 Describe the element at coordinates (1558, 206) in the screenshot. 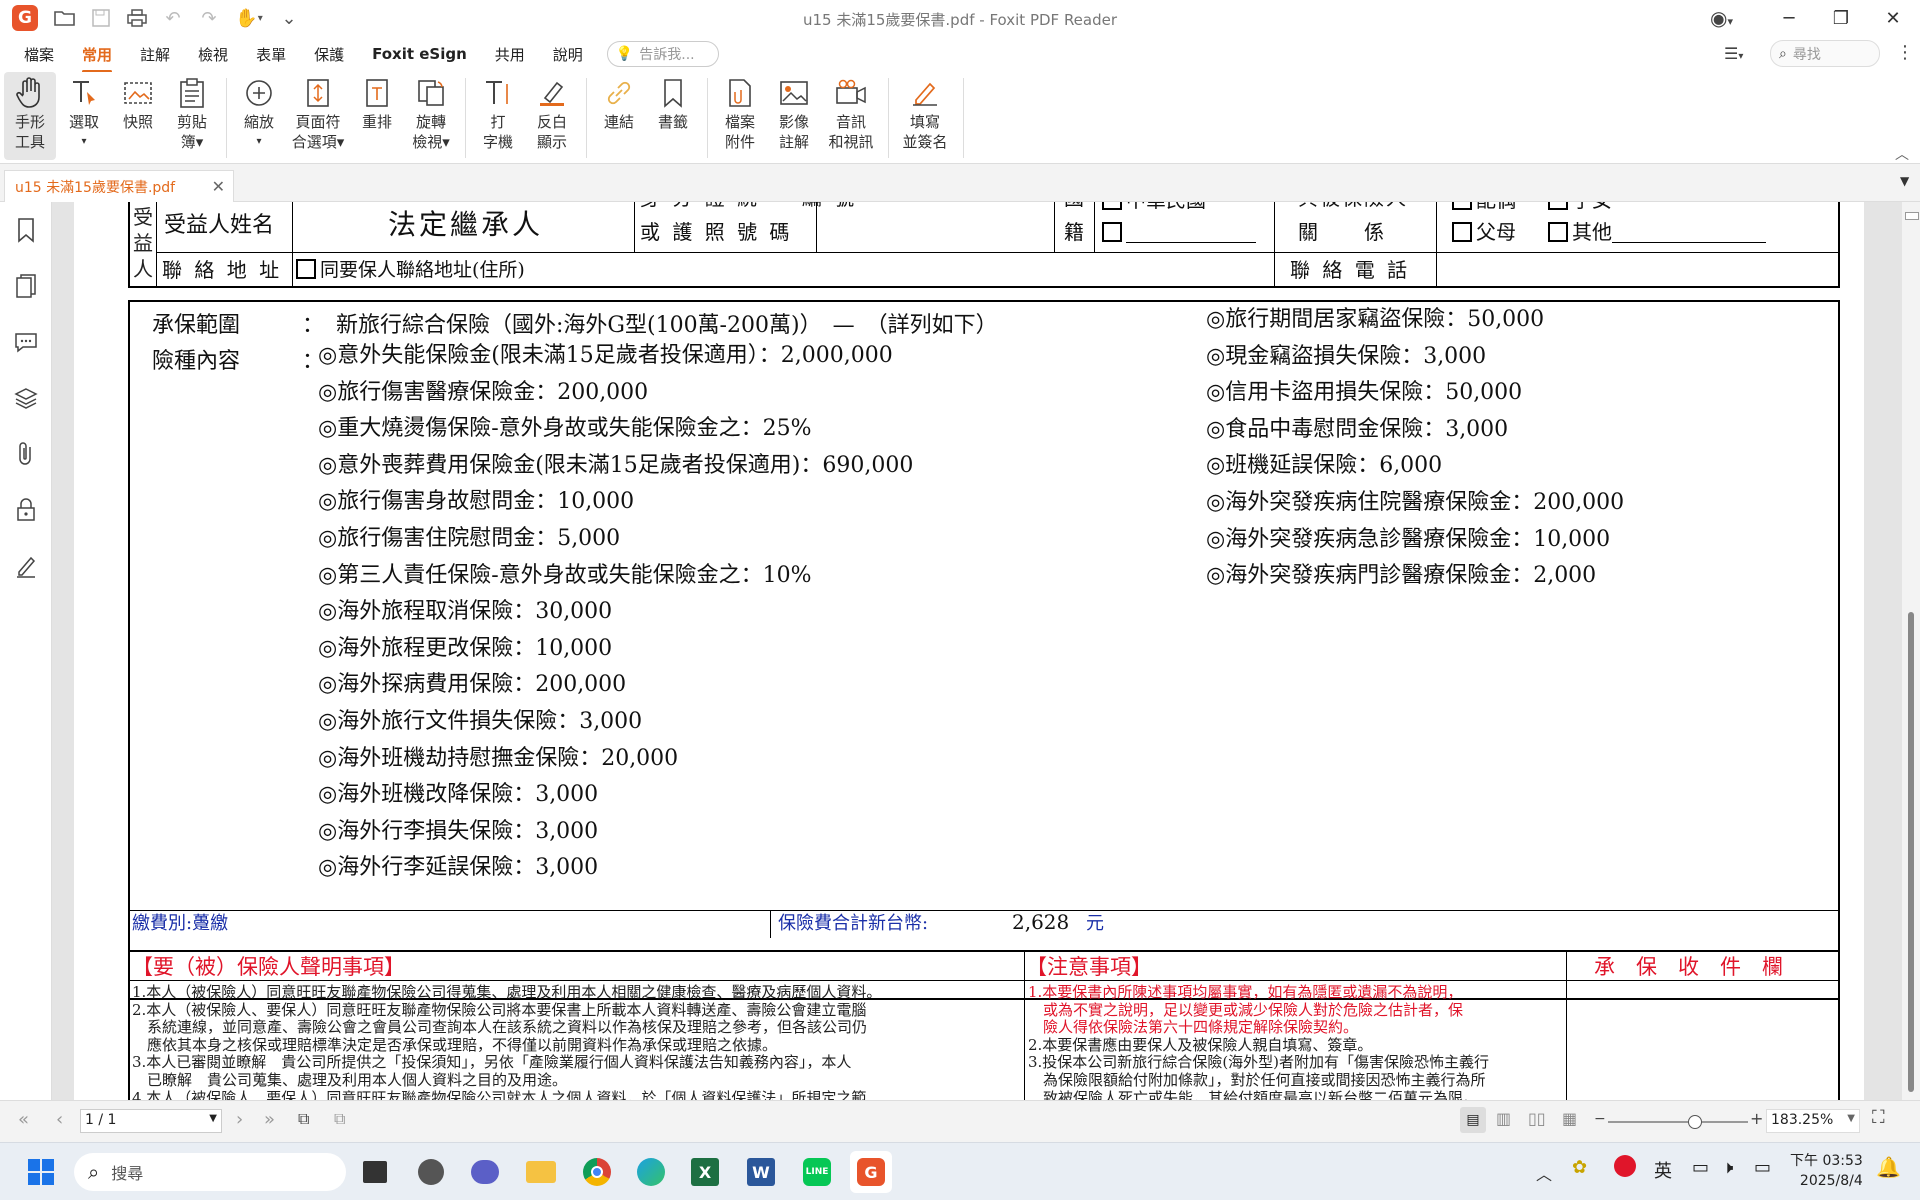

I see `checkbox-child` at that location.